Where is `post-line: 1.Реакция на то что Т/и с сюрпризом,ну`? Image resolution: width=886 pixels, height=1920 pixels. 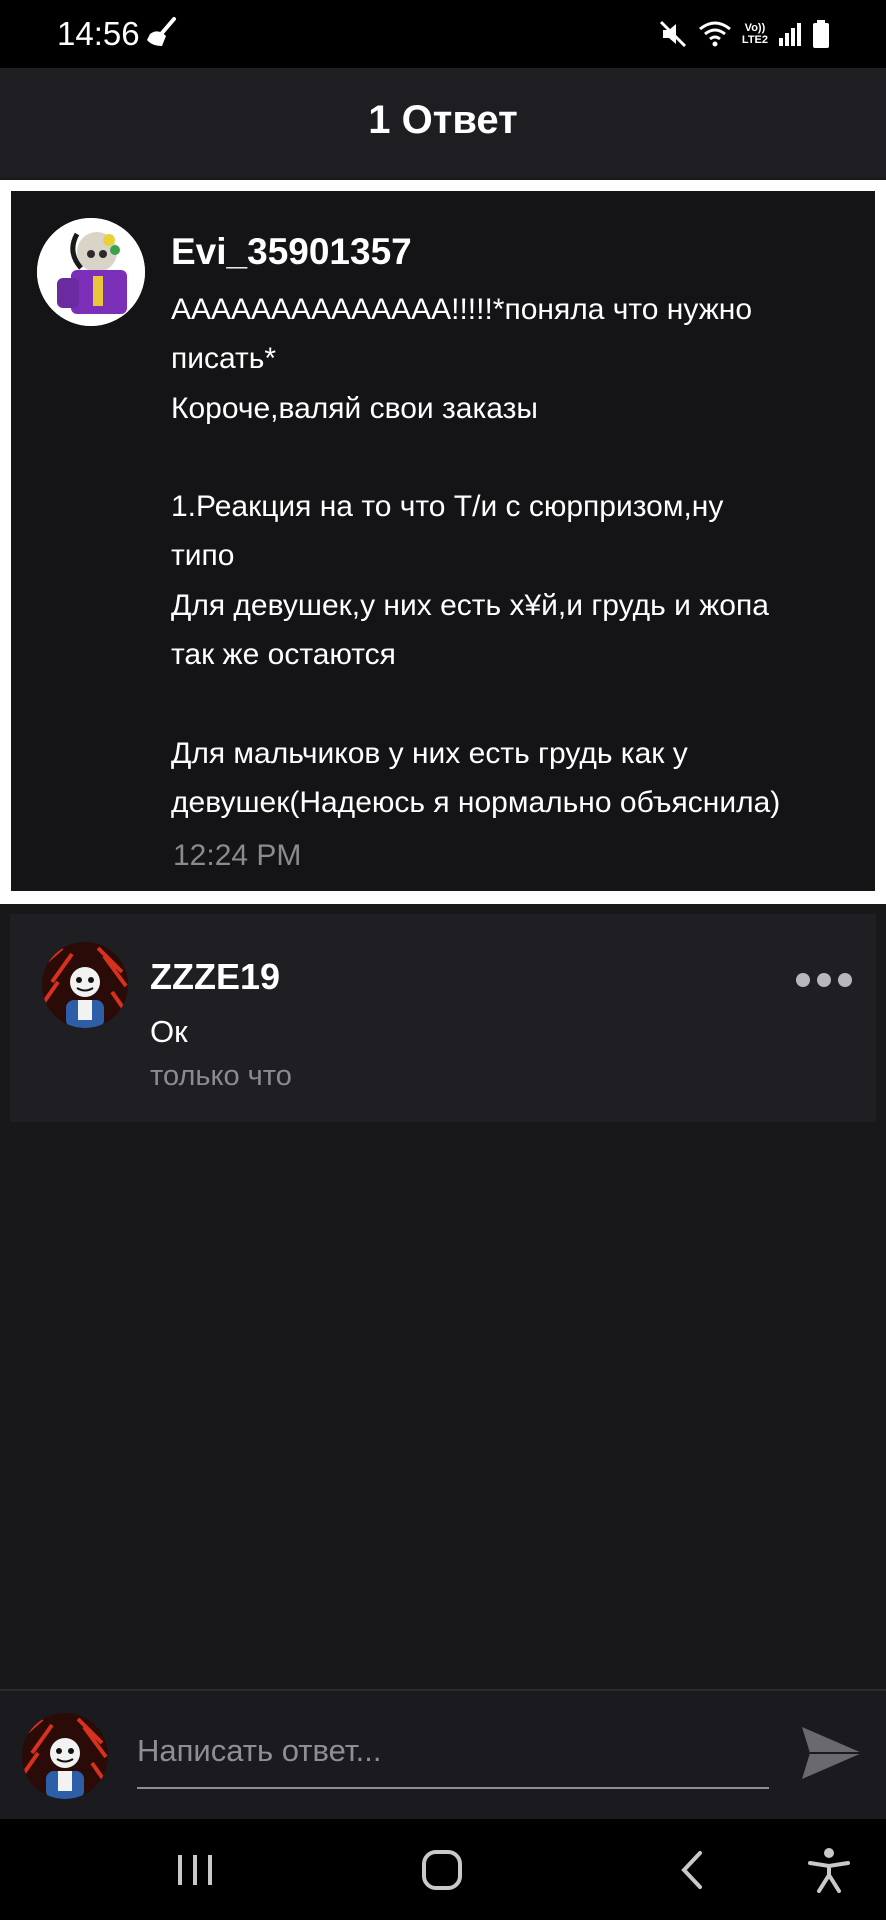
post-line: 1.Реакция на то что Т/и с сюрпризом,ну is located at coordinates (447, 507).